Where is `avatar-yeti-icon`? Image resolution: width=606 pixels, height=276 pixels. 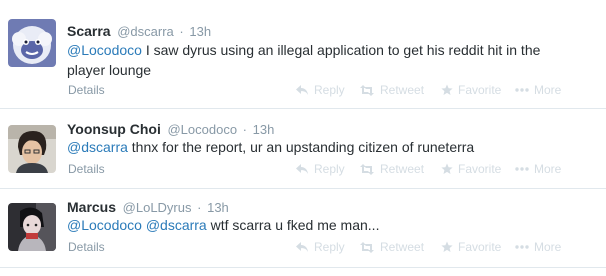
avatar-yeti-icon is located at coordinates (32, 43).